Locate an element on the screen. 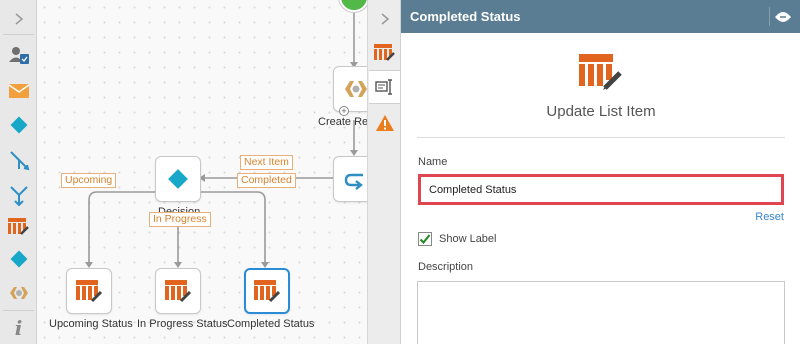  upcoming-status-label: Upcoming Status is located at coordinates (91, 324).